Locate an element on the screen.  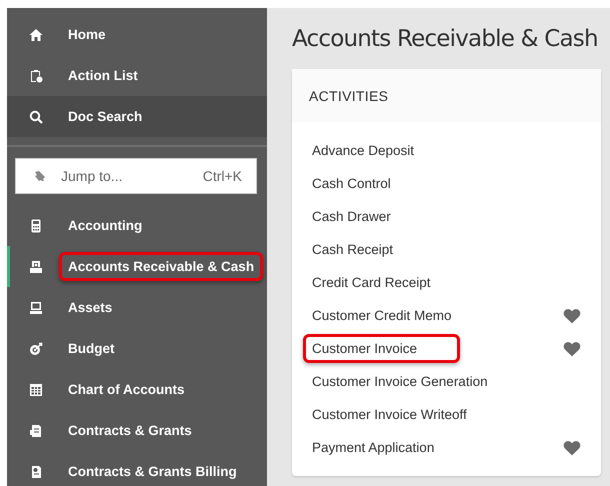
jump-to-field: Jump to... Ctrl+K is located at coordinates (136, 176).